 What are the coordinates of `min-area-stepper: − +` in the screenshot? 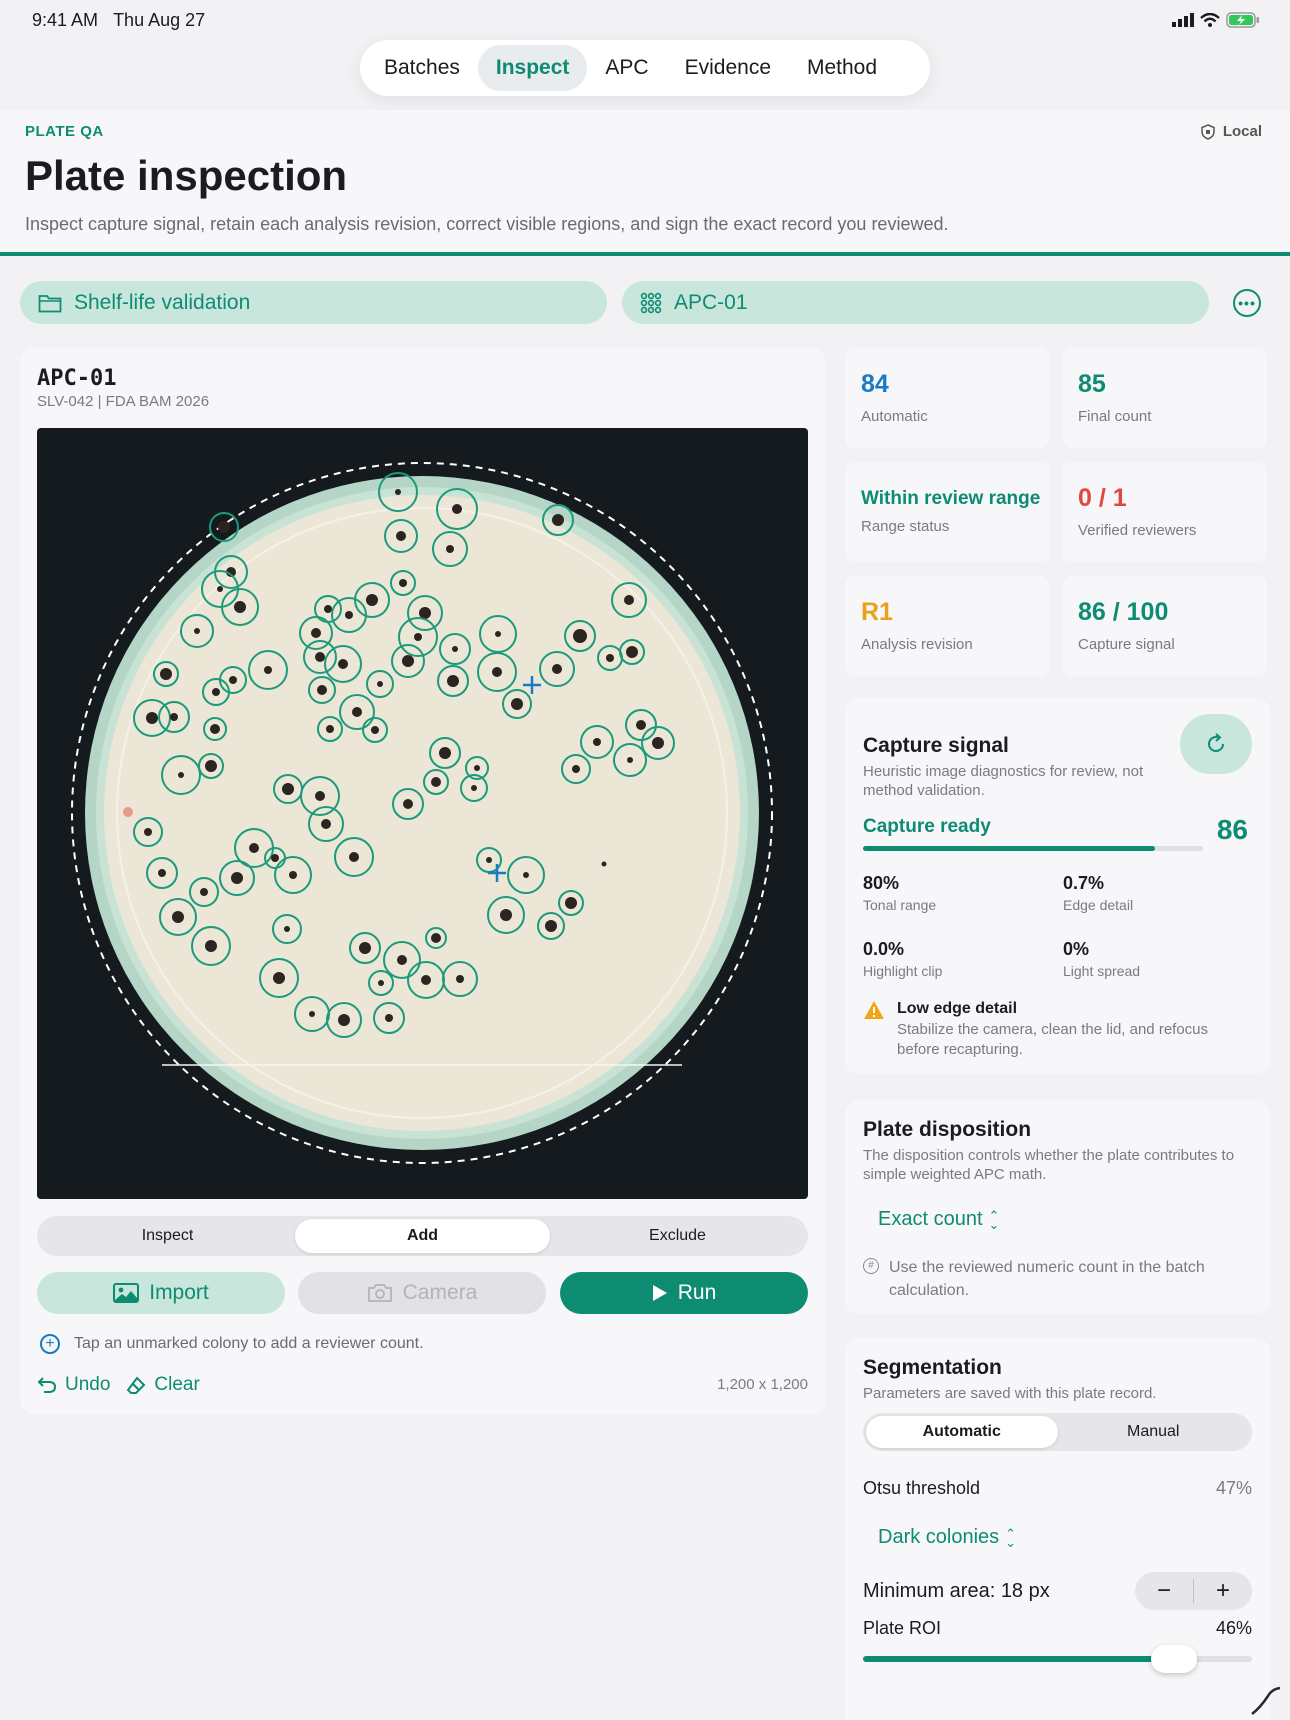 It's located at (1193, 1591).